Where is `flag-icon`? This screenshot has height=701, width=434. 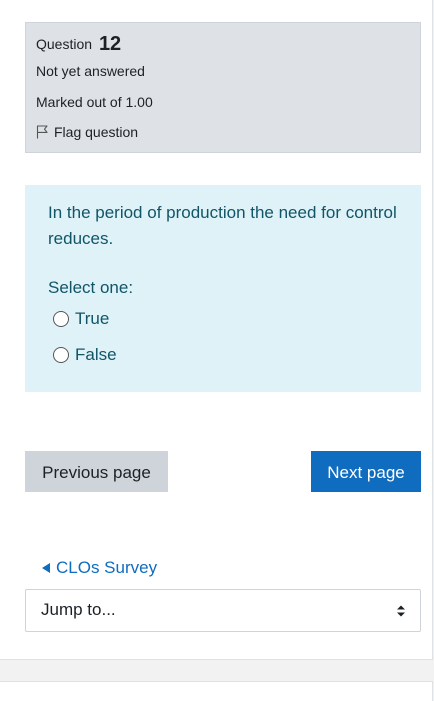 flag-icon is located at coordinates (42, 132).